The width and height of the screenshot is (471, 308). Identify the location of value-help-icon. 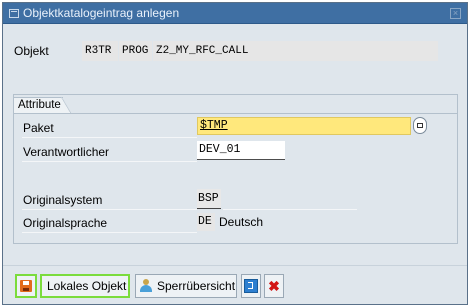
(420, 125).